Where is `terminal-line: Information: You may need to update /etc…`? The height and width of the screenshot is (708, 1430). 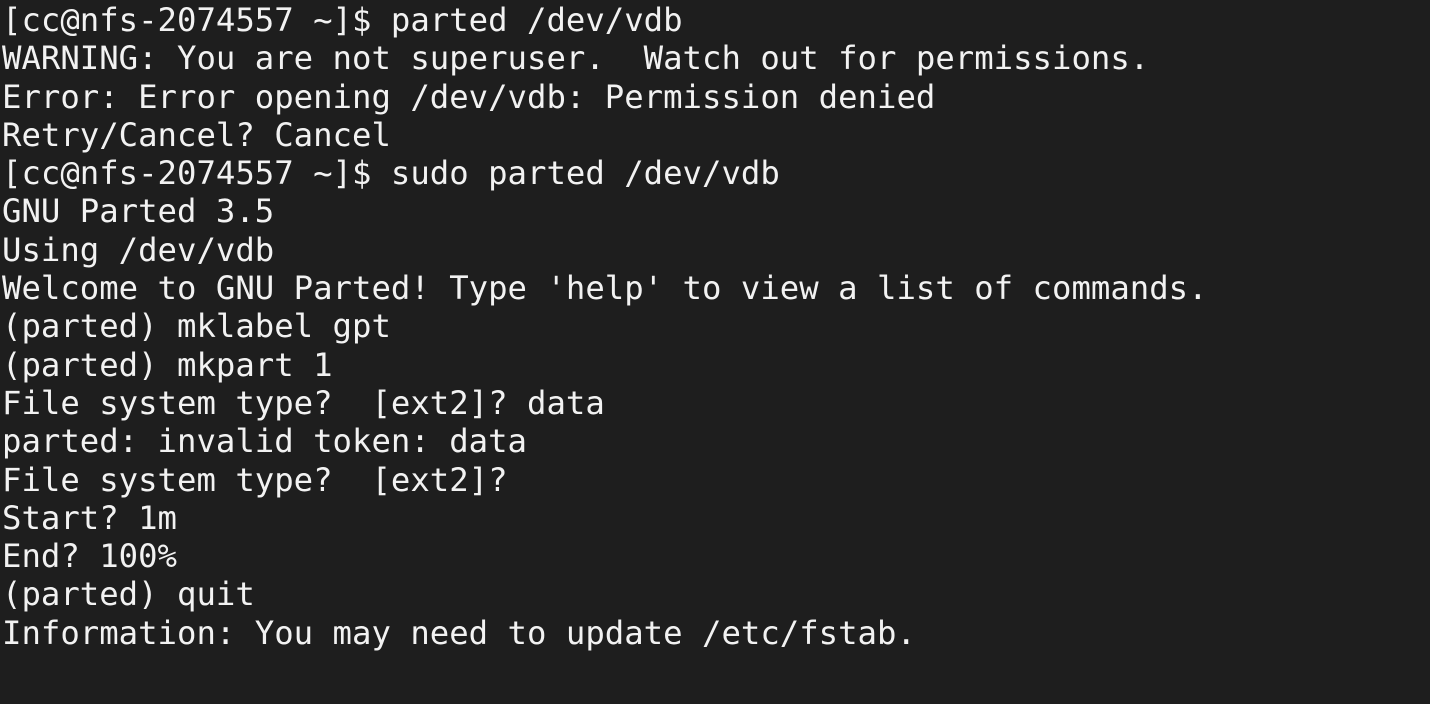
terminal-line: Information: You may need to update /etc… is located at coordinates (459, 632).